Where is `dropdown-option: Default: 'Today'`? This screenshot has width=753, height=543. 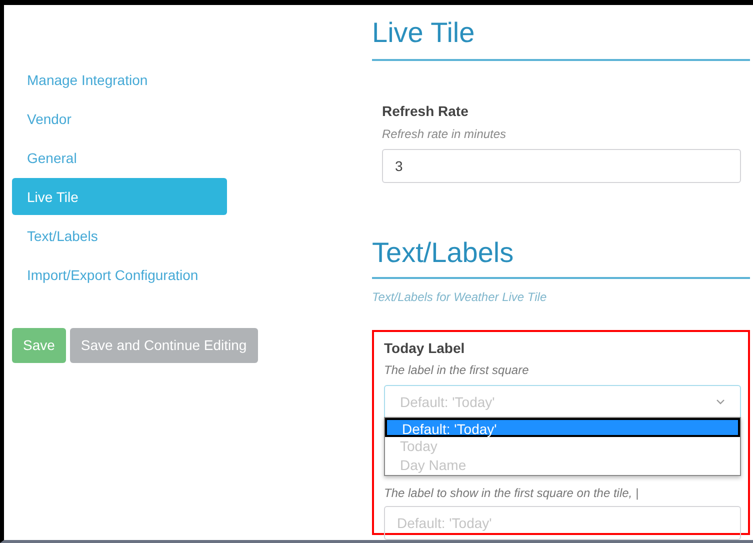 dropdown-option: Default: 'Today' is located at coordinates (562, 427).